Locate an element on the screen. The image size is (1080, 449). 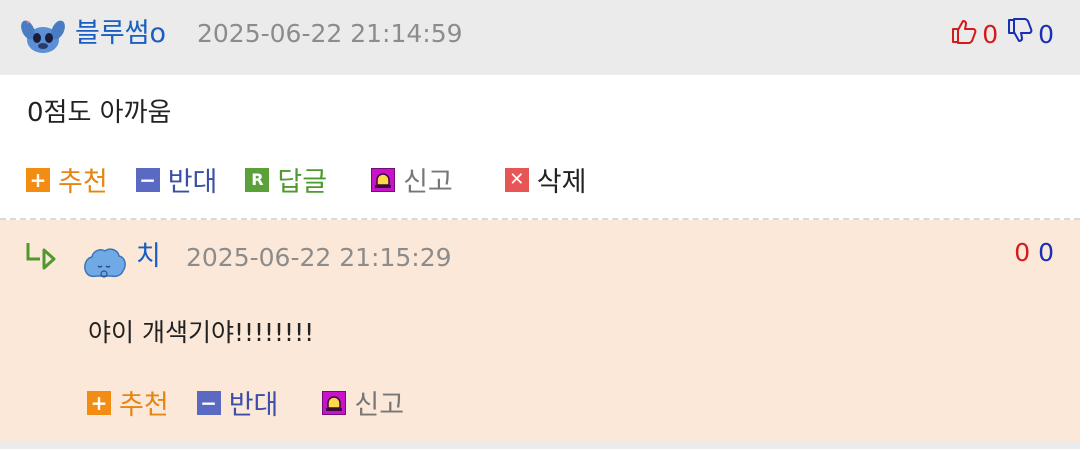
reply-timestamp: 2025-06-22 21:15:29 is located at coordinates (319, 257).